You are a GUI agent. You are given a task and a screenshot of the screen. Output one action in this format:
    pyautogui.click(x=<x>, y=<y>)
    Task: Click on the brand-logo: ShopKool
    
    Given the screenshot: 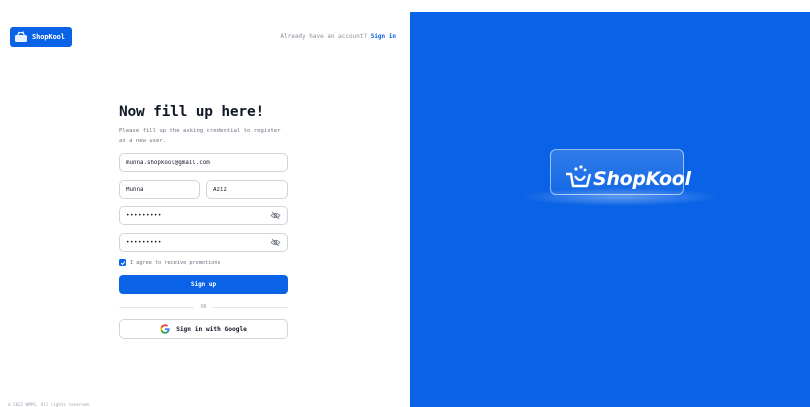 What is the action you would take?
    pyautogui.click(x=41, y=37)
    